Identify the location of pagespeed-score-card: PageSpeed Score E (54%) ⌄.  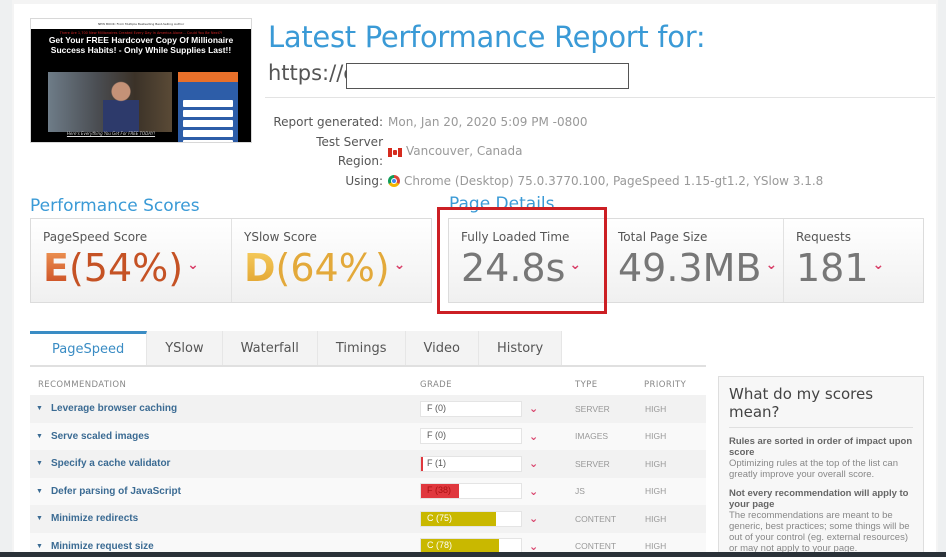
(131, 260).